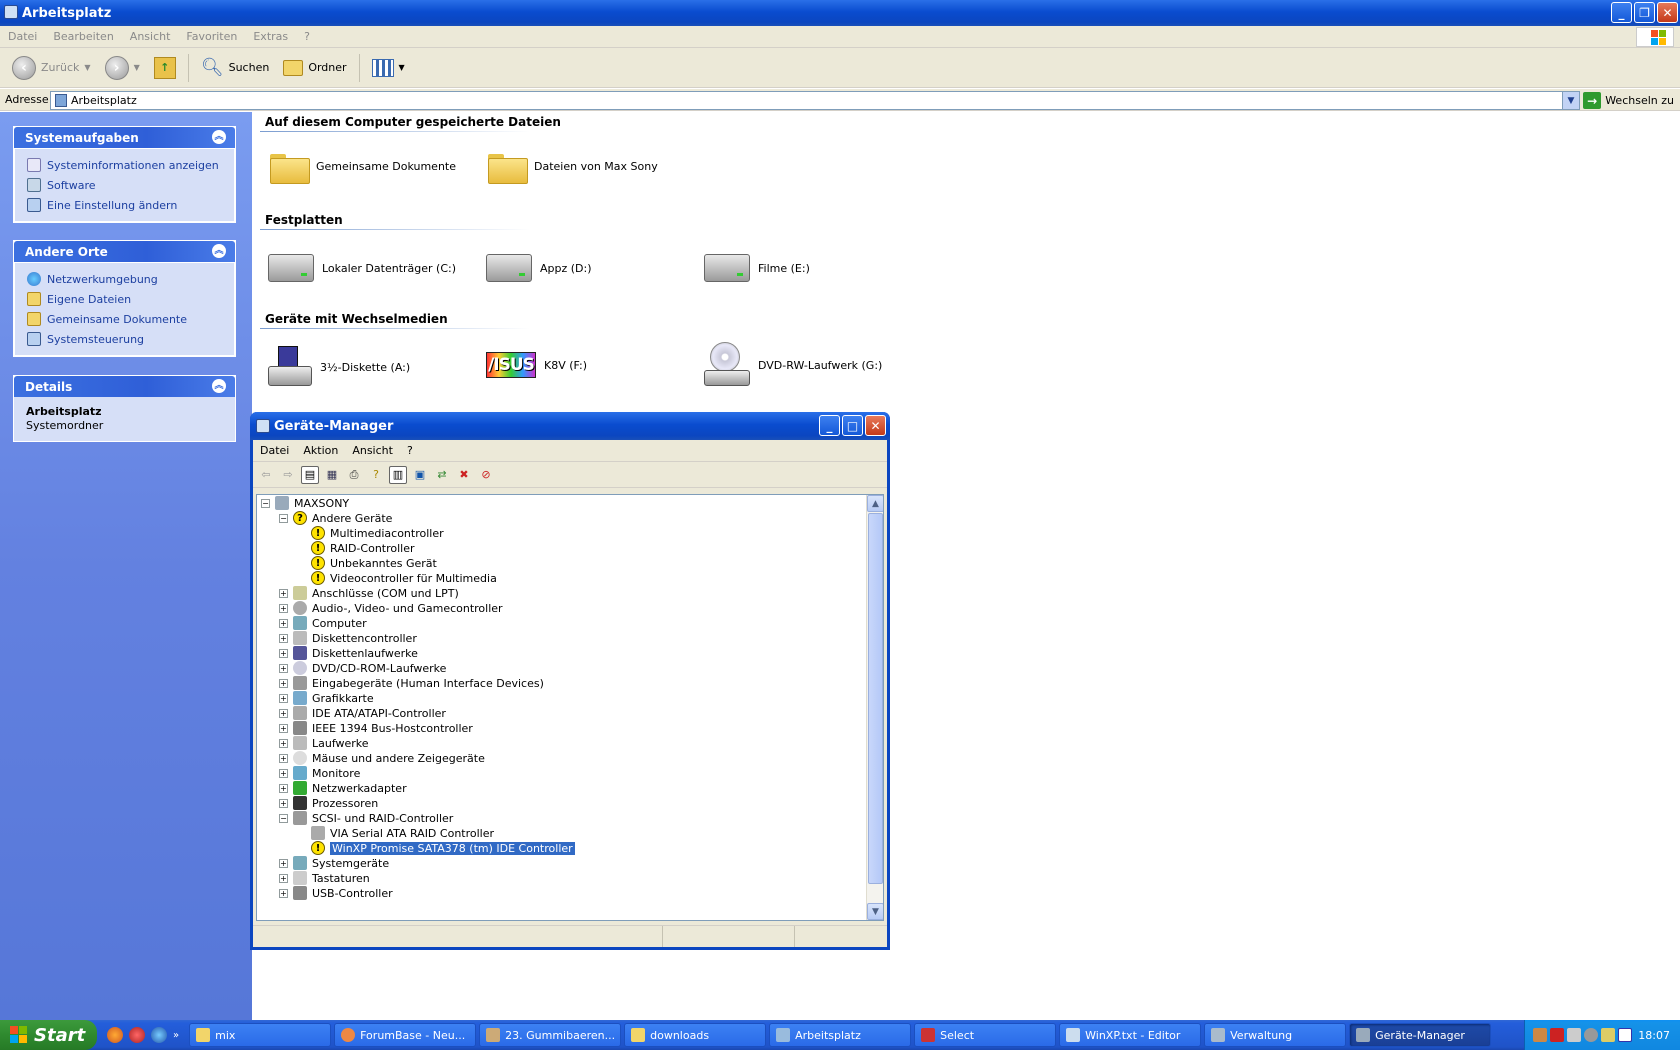  What do you see at coordinates (22, 36) in the screenshot?
I see `menu-file: Datei` at bounding box center [22, 36].